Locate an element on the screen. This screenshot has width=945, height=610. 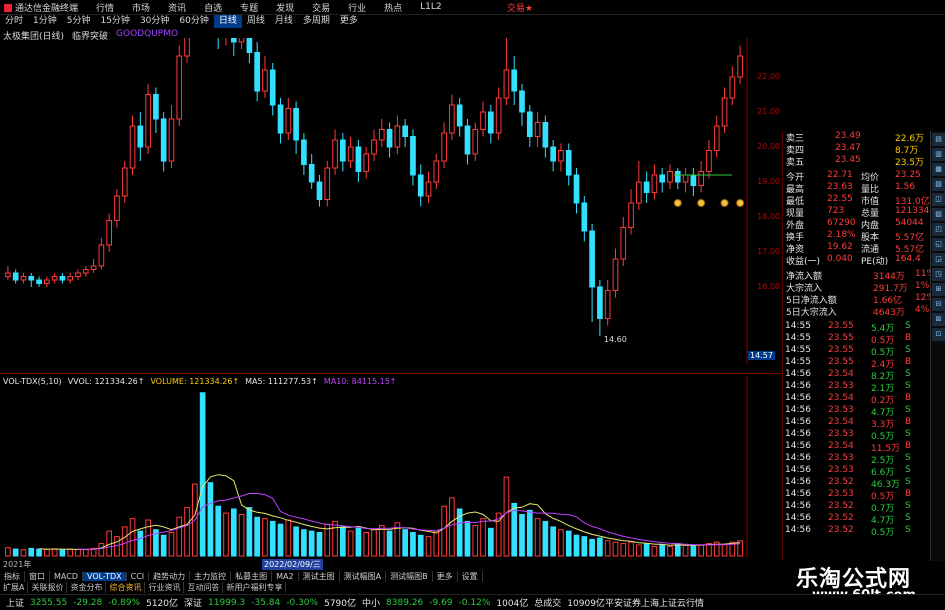
tick-row: 14:56 23.53 0.5万 B is located at coordinates (857, 495).